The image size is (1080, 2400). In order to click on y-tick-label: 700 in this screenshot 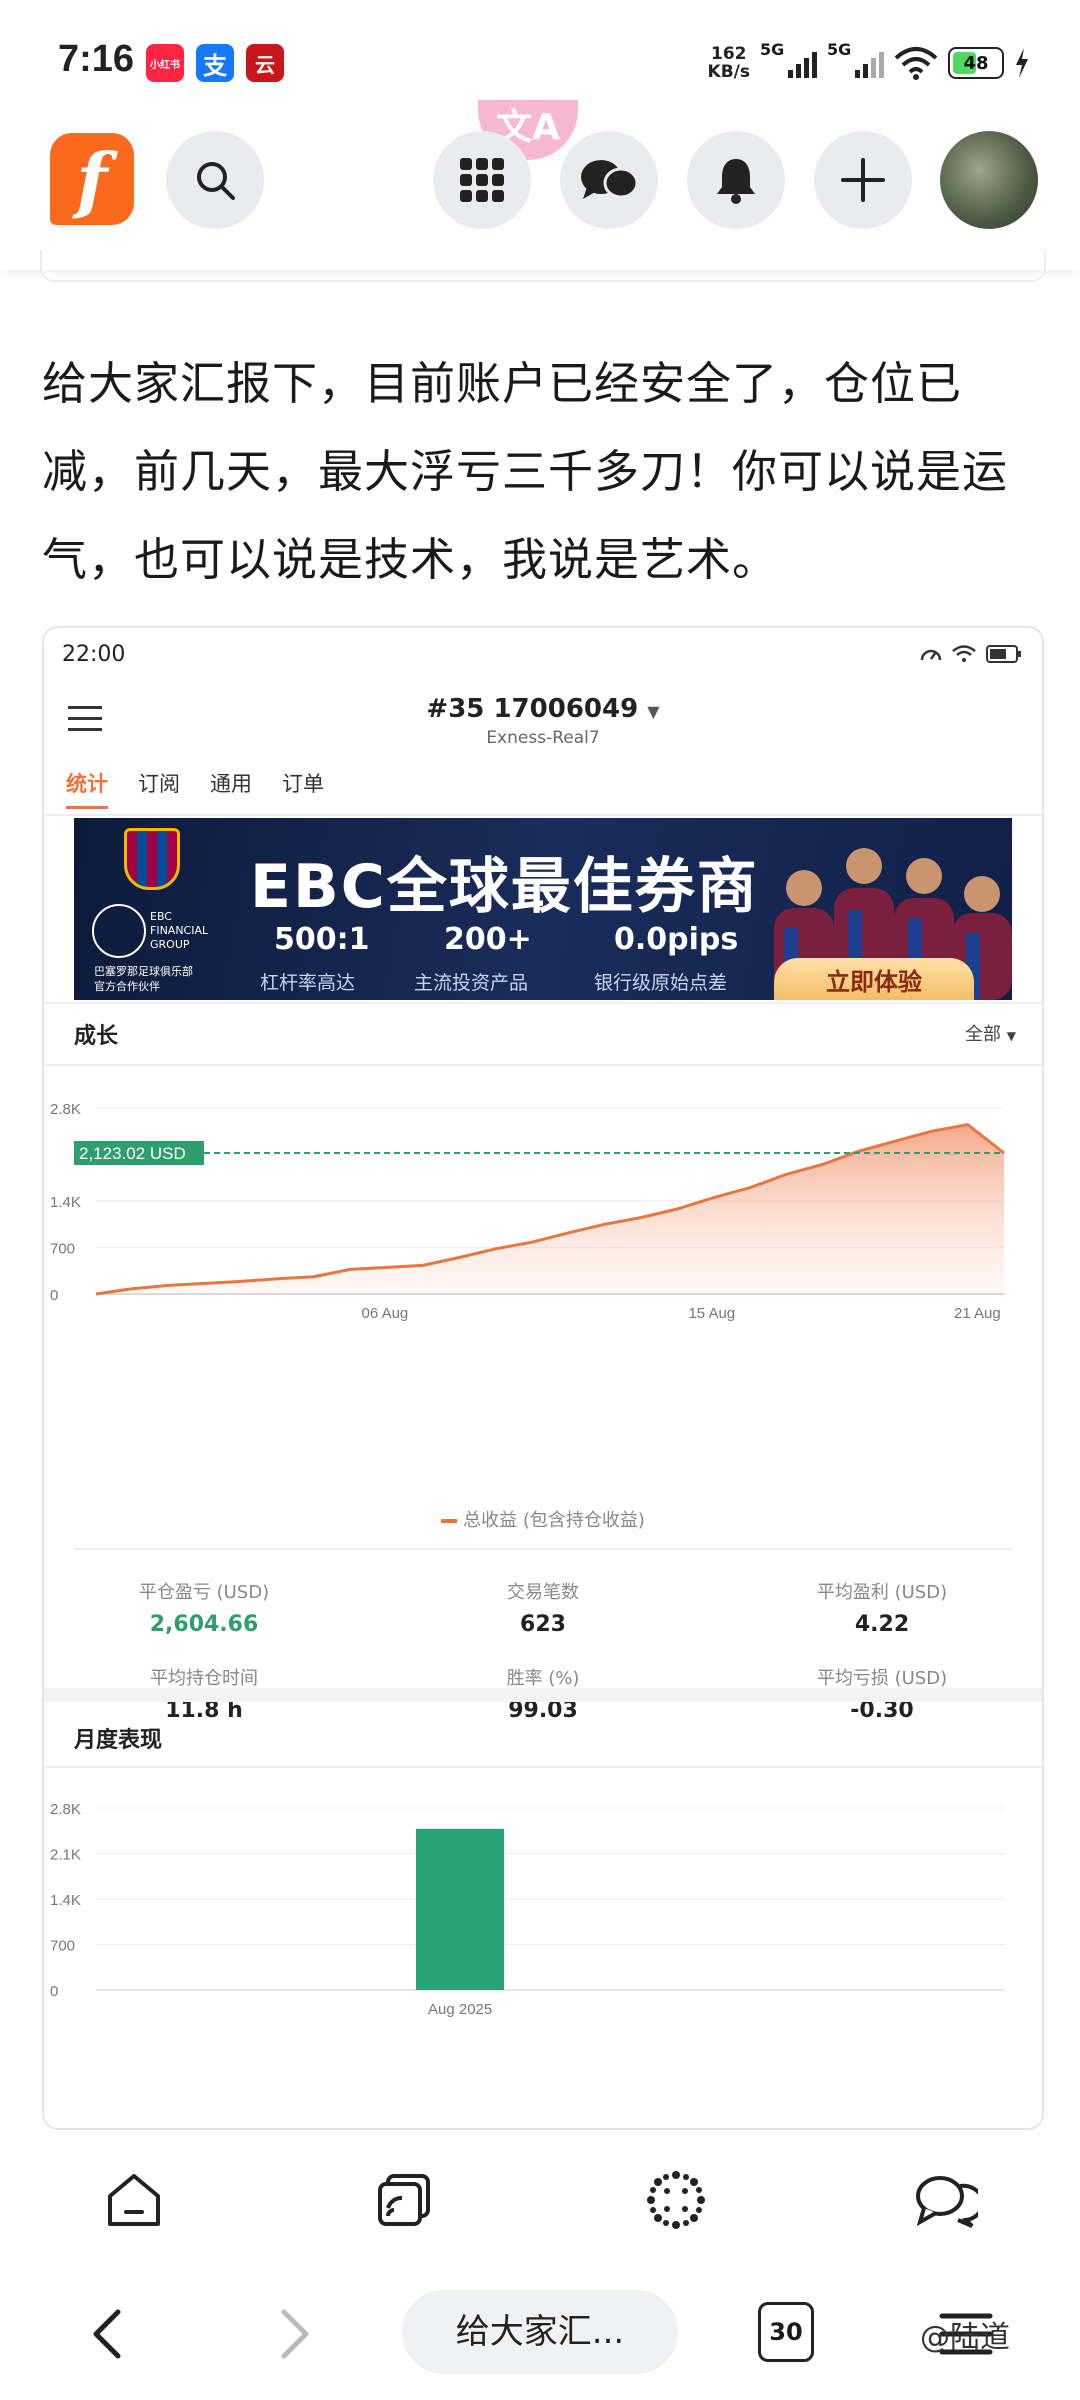, I will do `click(62, 1249)`.